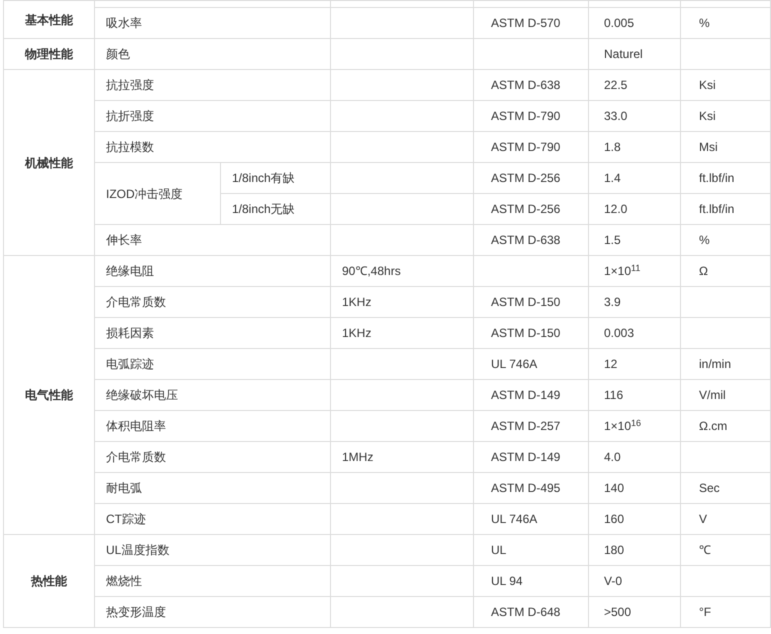  What do you see at coordinates (263, 178) in the screenshot?
I see `condition-label: 1/8inch有缺` at bounding box center [263, 178].